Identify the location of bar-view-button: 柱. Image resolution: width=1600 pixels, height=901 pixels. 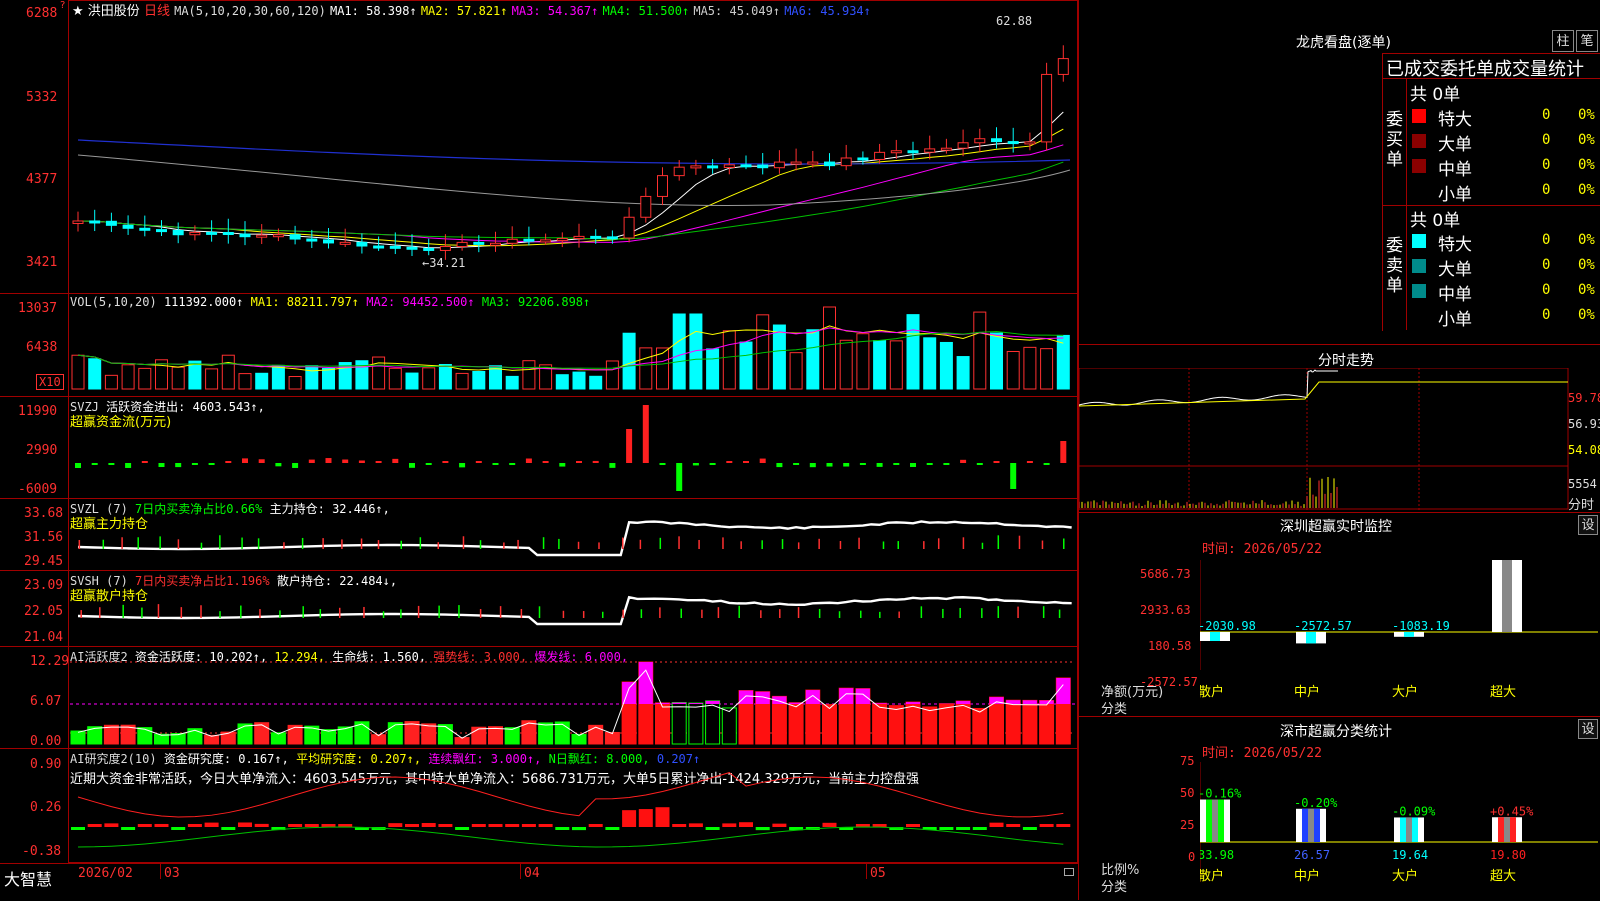
(1563, 41).